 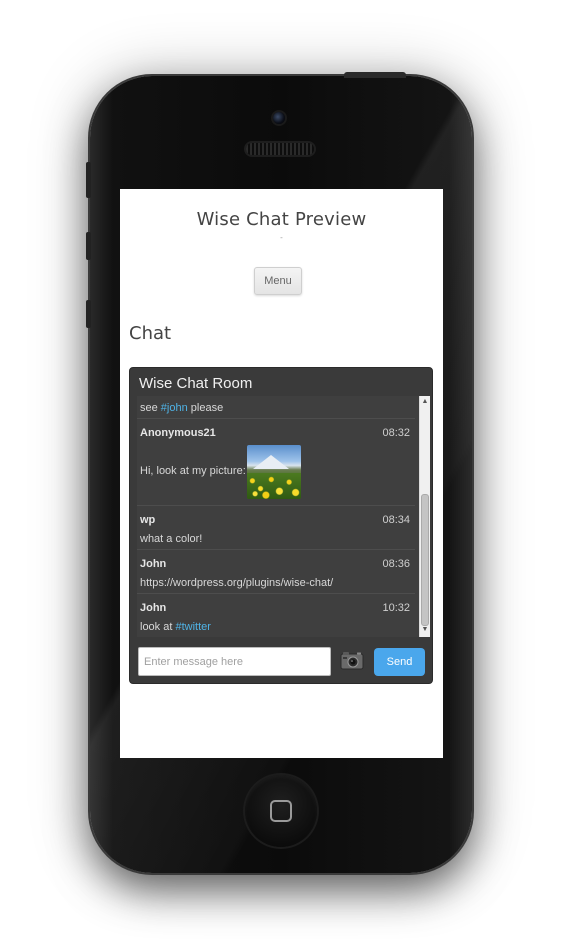 What do you see at coordinates (150, 408) in the screenshot?
I see `message-text-prefix: see` at bounding box center [150, 408].